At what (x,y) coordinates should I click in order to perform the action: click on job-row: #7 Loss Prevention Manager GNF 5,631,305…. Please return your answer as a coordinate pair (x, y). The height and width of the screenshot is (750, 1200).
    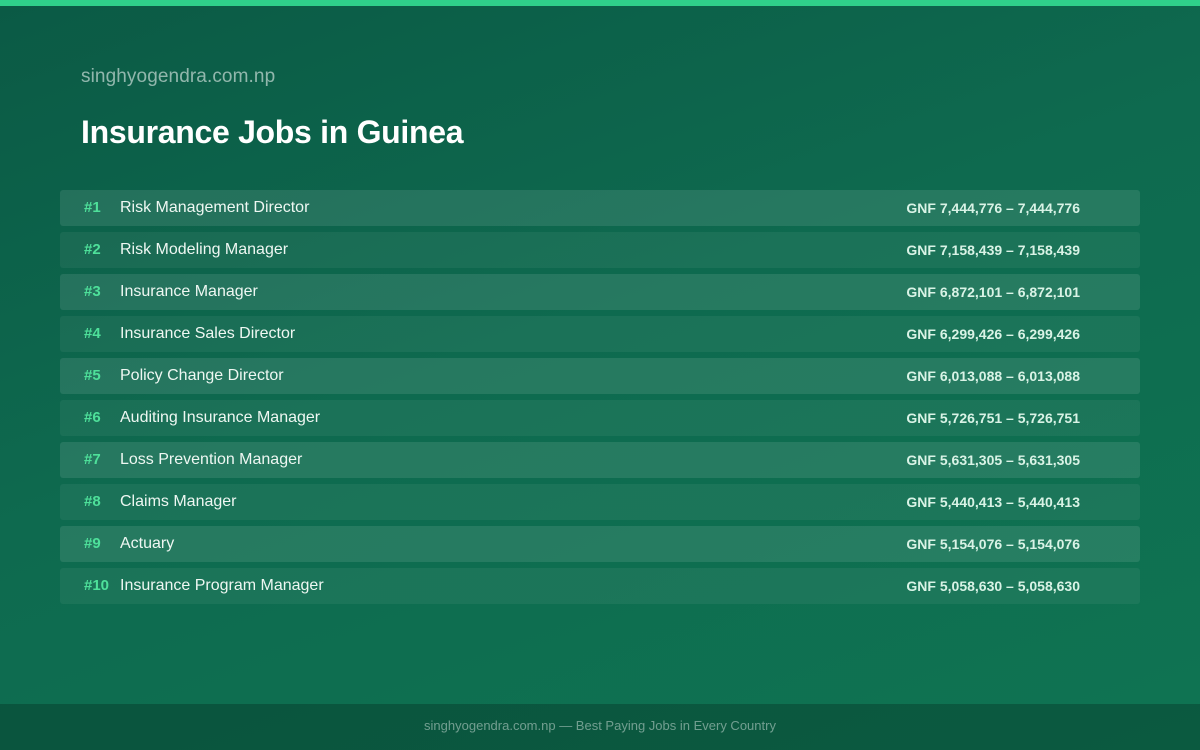
    Looking at the image, I should click on (600, 460).